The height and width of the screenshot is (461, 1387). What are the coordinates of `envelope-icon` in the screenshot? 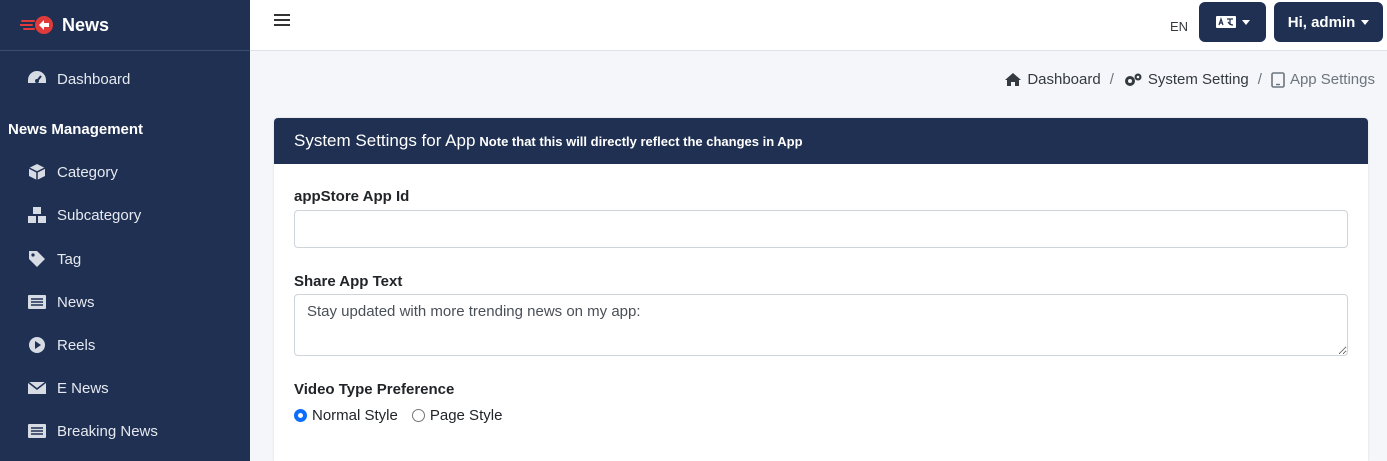 It's located at (37, 388).